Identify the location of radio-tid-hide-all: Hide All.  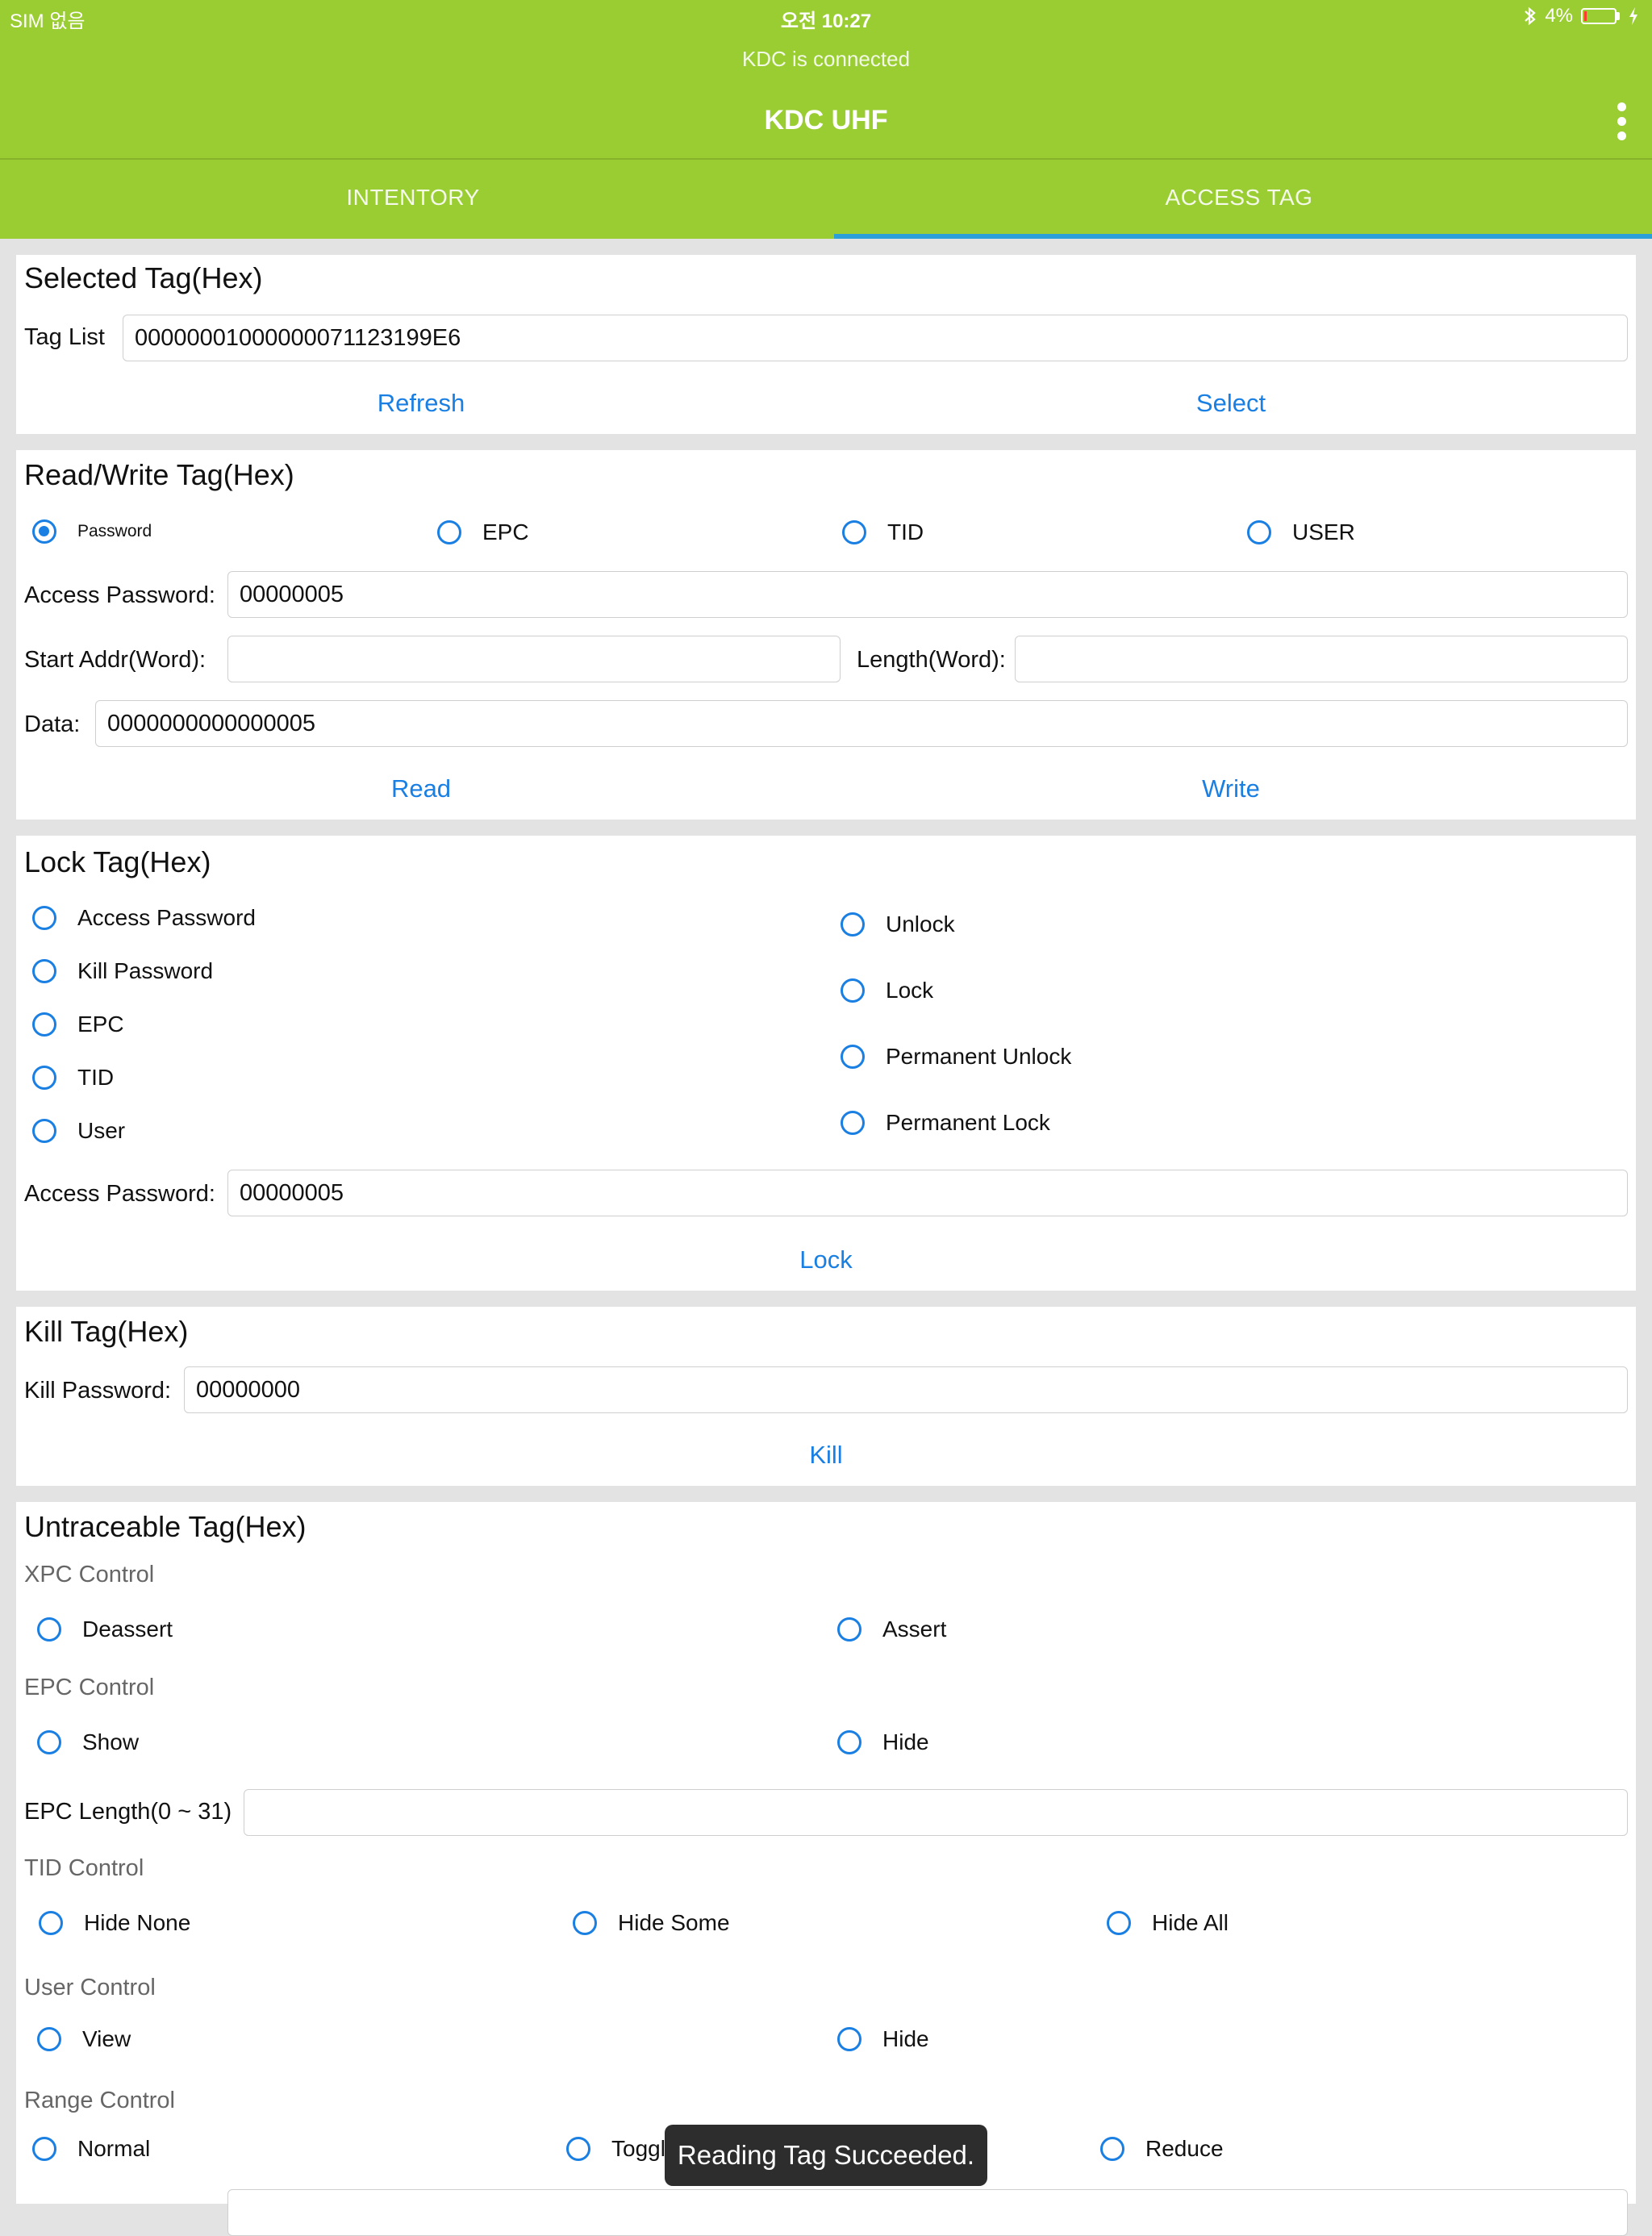
(1168, 1923).